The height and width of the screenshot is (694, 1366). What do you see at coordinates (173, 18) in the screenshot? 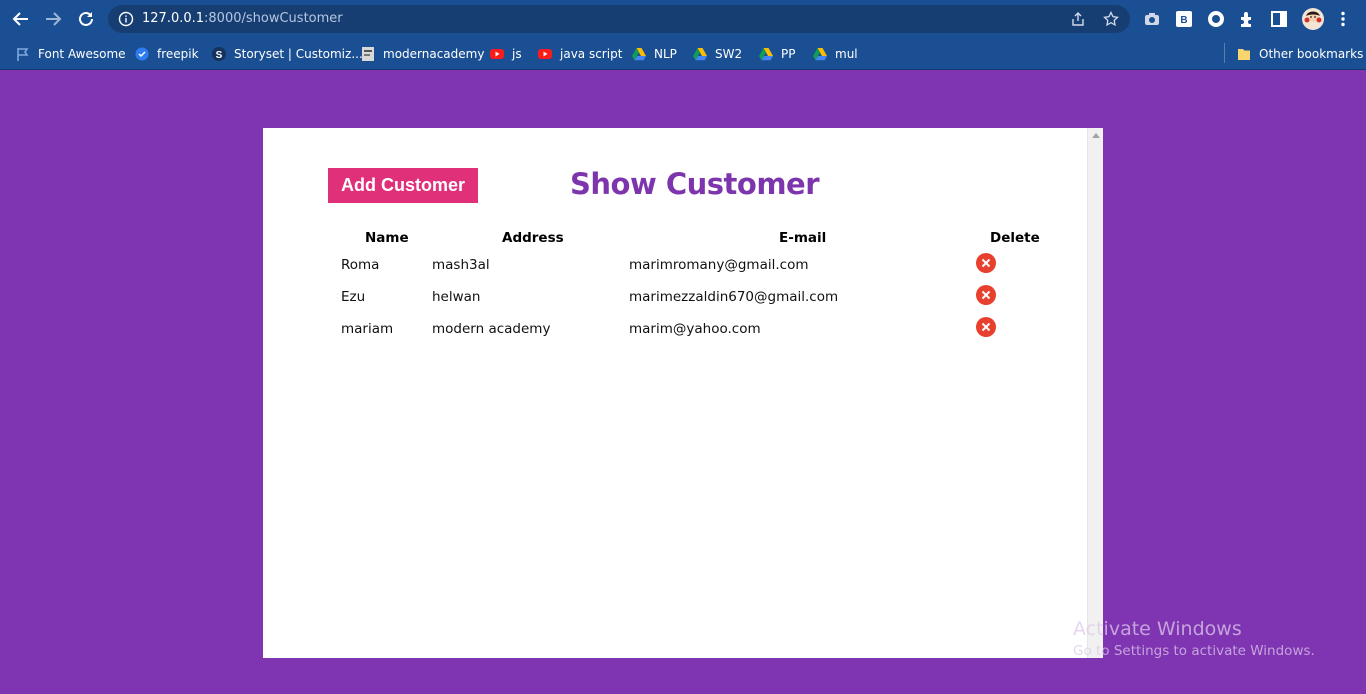
I see `url-host: 127.0.0.1` at bounding box center [173, 18].